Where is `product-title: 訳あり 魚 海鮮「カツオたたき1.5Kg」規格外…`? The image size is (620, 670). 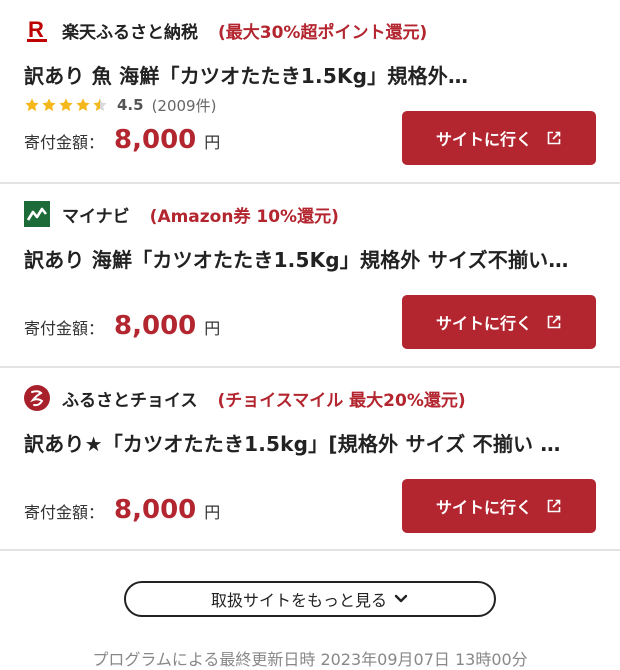 product-title: 訳あり 魚 海鮮「カツオたたき1.5Kg」規格外… is located at coordinates (311, 74).